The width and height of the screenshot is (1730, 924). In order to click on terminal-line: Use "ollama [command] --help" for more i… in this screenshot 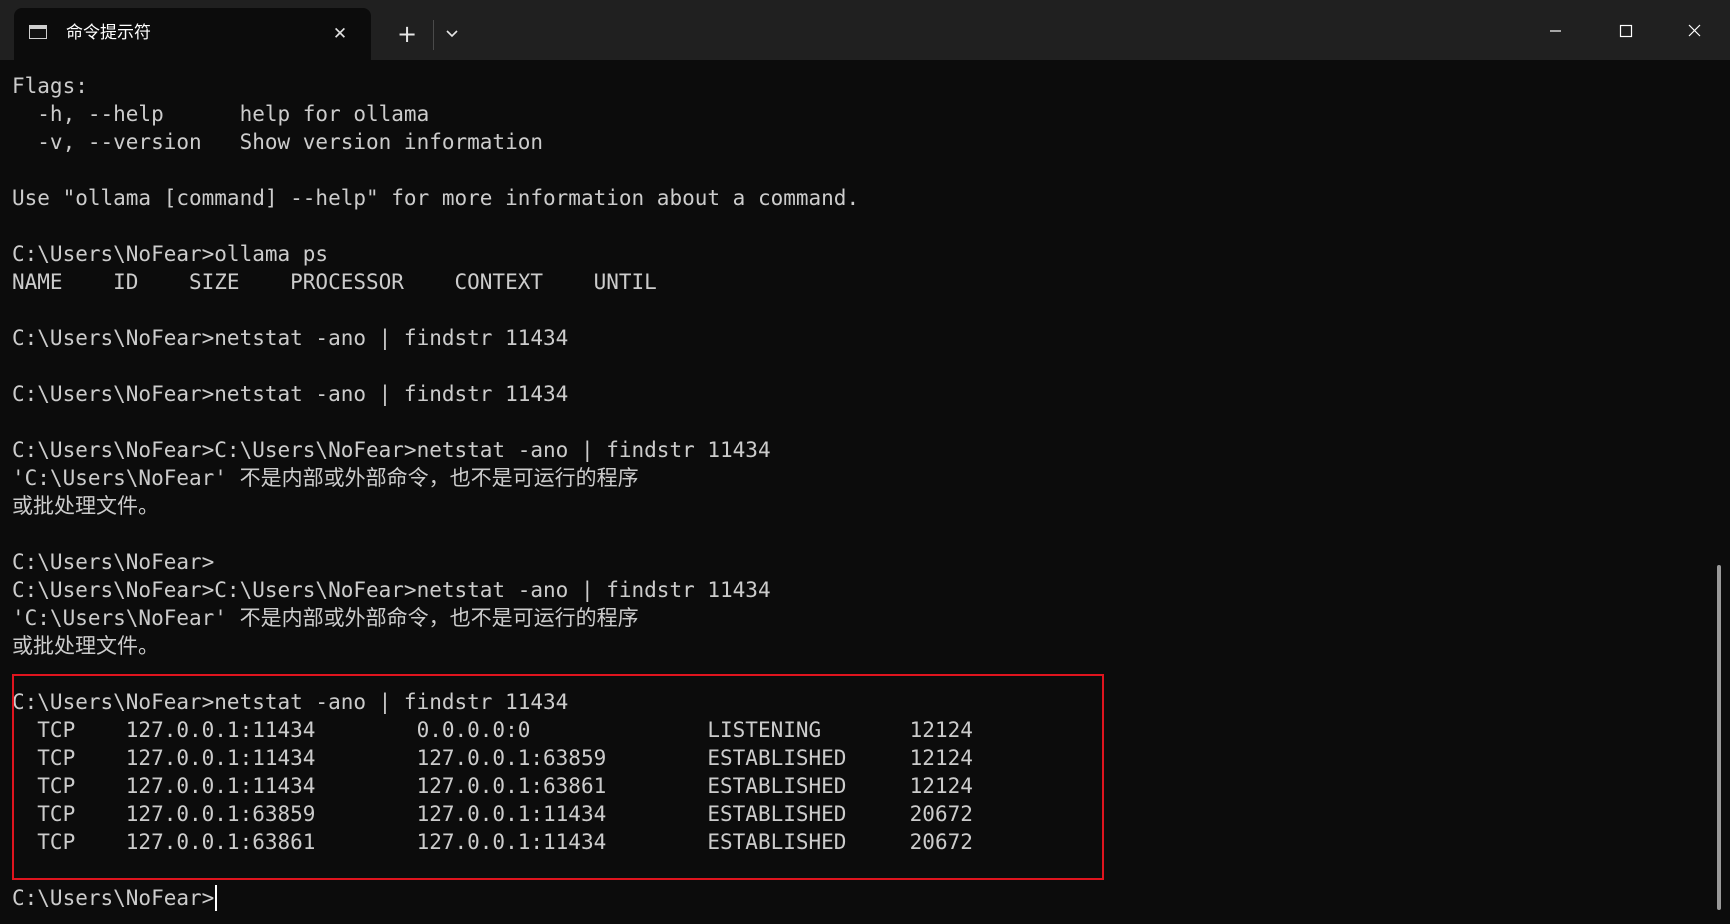, I will do `click(436, 198)`.